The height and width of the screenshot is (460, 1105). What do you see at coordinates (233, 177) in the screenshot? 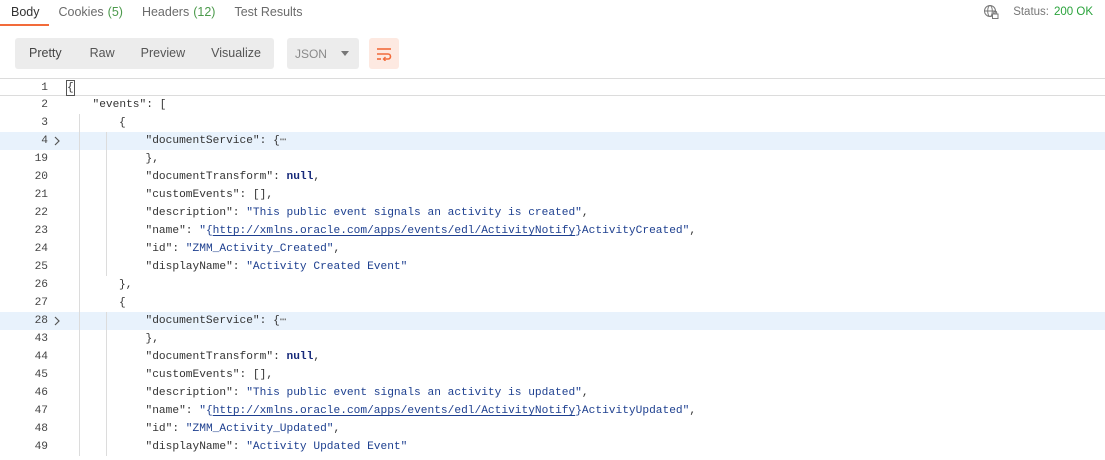
I see `code-content: "documentTransform": null,` at bounding box center [233, 177].